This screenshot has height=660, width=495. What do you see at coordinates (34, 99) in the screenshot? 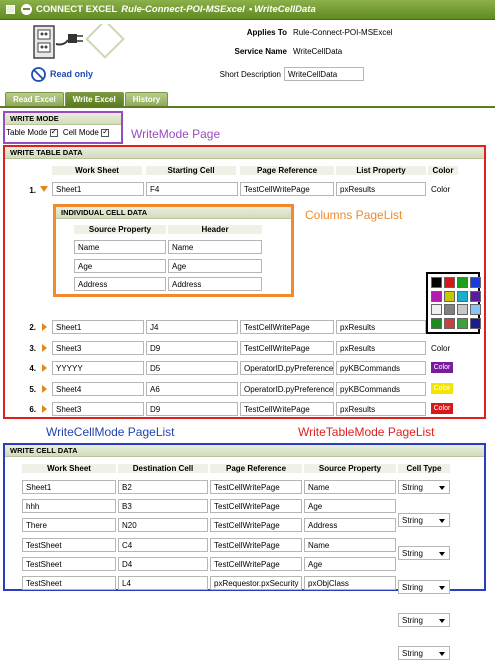
I see `tab-read-excel: Read Excel` at bounding box center [34, 99].